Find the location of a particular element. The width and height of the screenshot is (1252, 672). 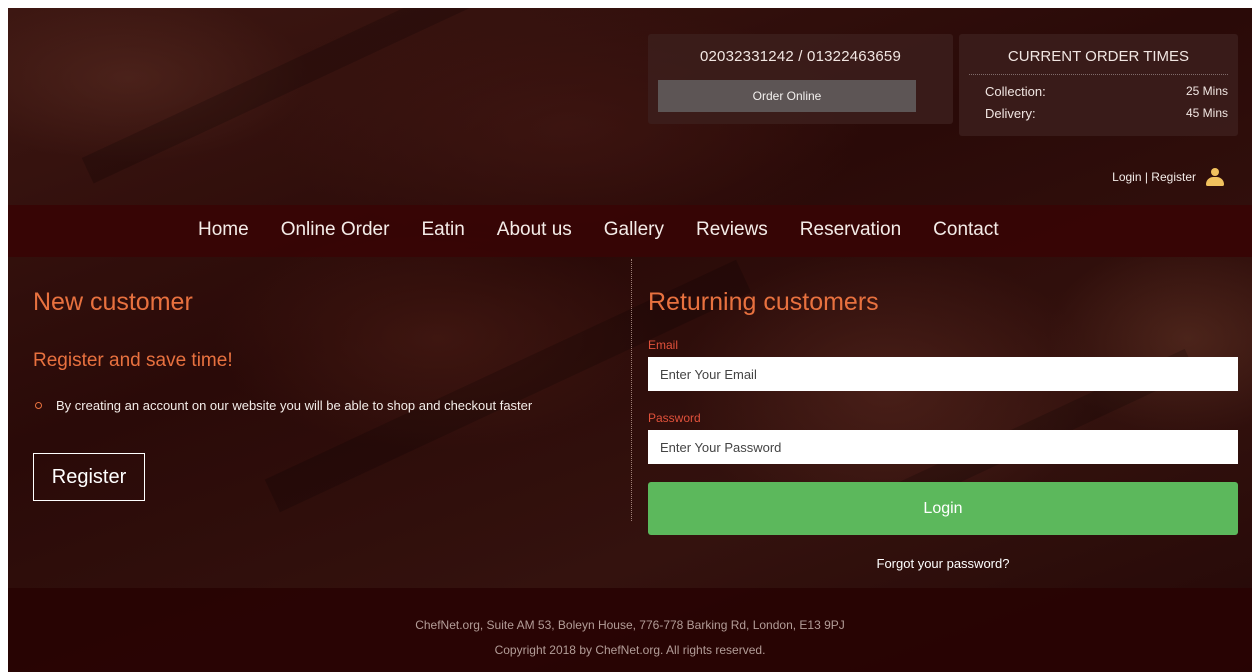

order-online-button: Order Online is located at coordinates (787, 96).